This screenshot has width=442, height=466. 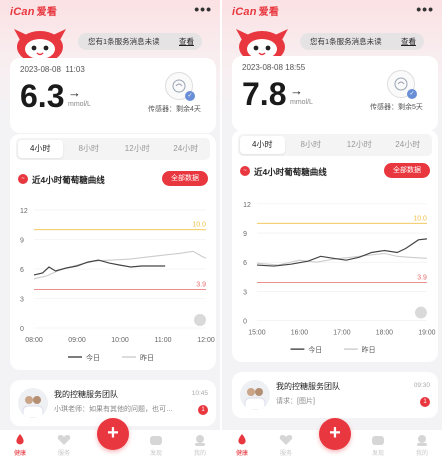 I want to click on reading-timestamp: 2023-08-08 18:55, so click(x=274, y=67).